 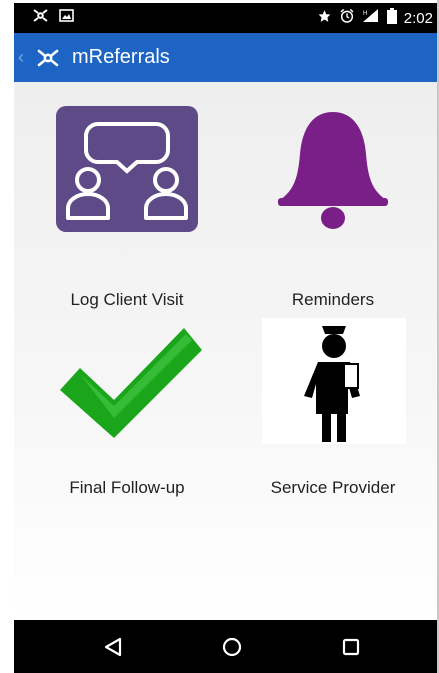 What do you see at coordinates (333, 299) in the screenshot?
I see `tile-label: Reminders` at bounding box center [333, 299].